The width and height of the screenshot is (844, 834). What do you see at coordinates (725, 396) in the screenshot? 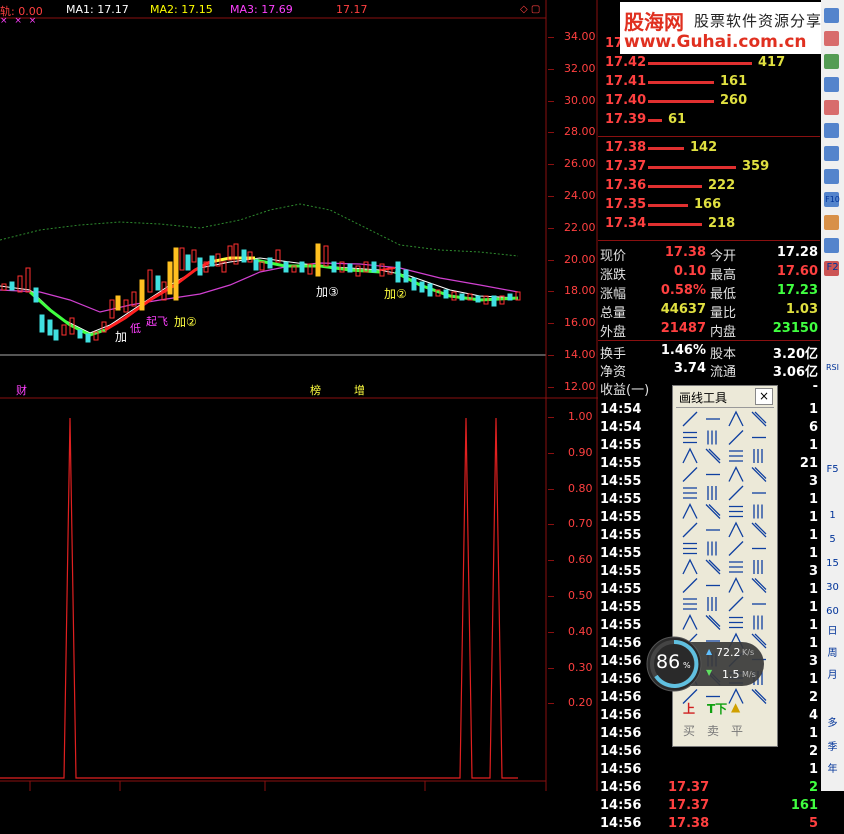
I see `dialog-titlebar: 画线工具 ×` at bounding box center [725, 396].